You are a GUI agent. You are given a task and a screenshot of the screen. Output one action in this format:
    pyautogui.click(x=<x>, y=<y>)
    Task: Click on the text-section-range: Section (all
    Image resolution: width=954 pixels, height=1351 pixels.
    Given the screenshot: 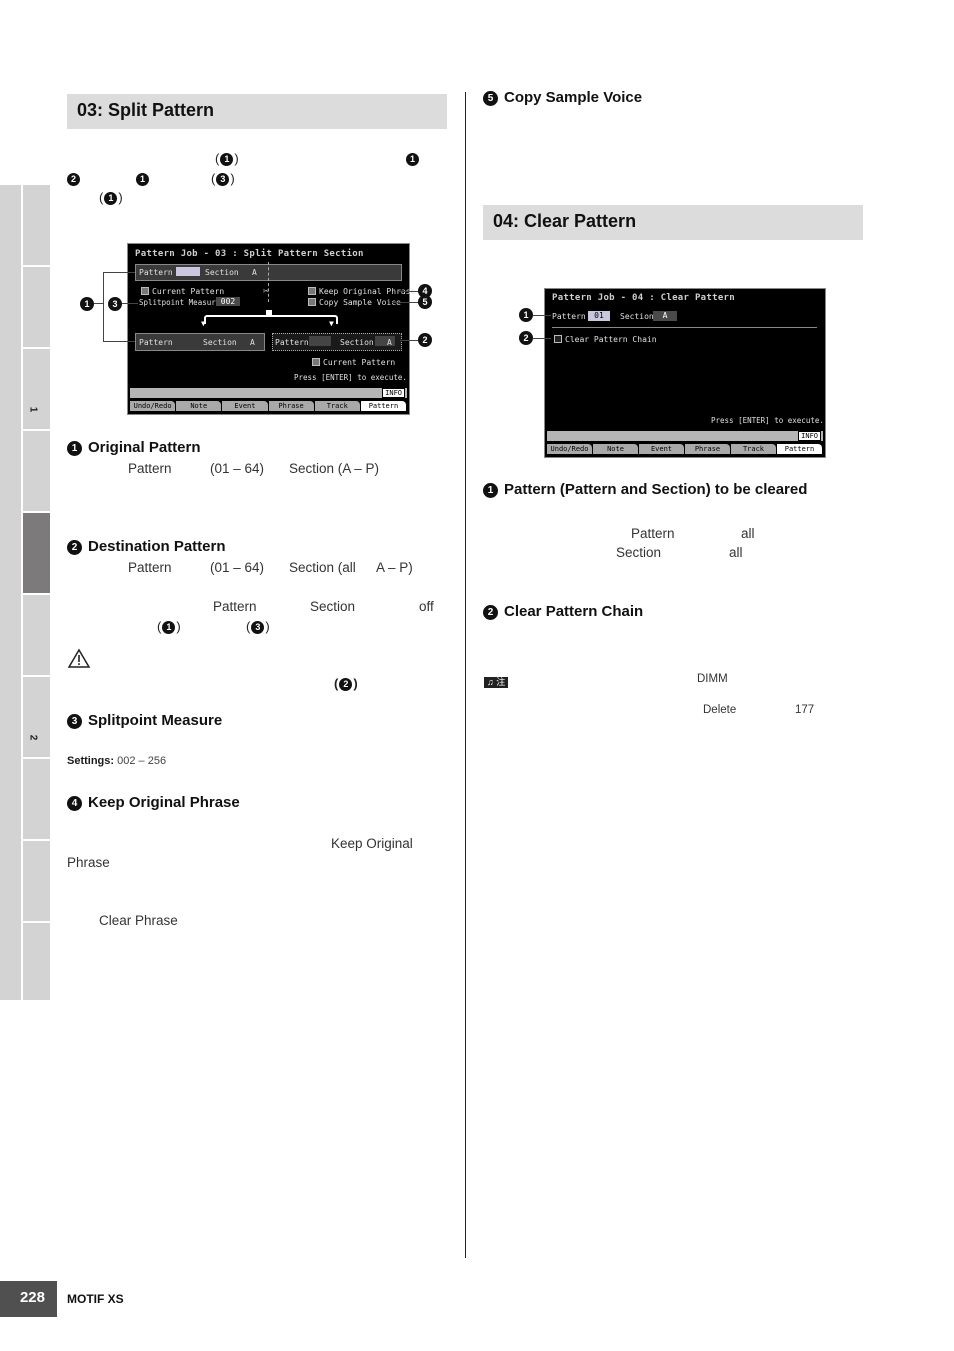 What is the action you would take?
    pyautogui.click(x=322, y=567)
    